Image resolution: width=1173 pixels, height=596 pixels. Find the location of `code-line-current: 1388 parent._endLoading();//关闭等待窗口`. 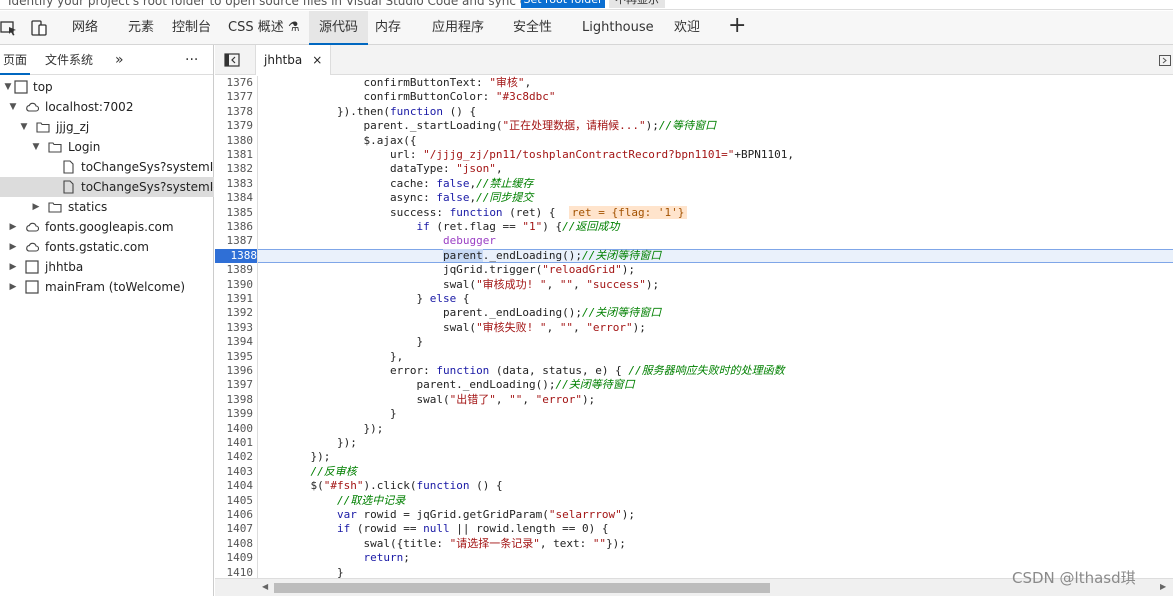

code-line-current: 1388 parent._endLoading();//关闭等待窗口 is located at coordinates (694, 256).